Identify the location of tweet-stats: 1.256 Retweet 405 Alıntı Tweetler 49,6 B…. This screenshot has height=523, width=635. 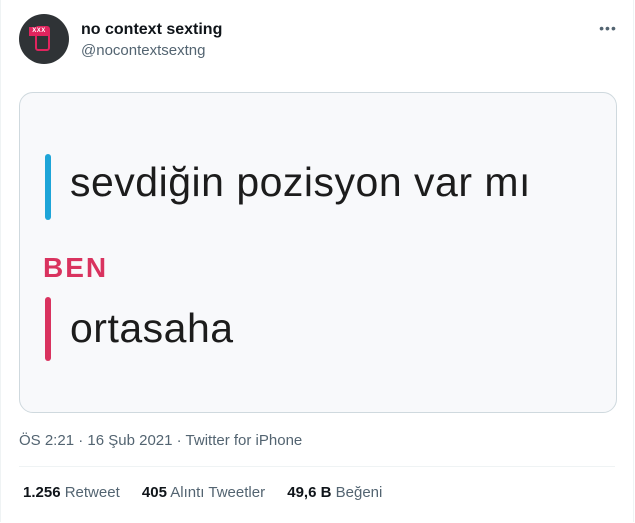
(211, 492).